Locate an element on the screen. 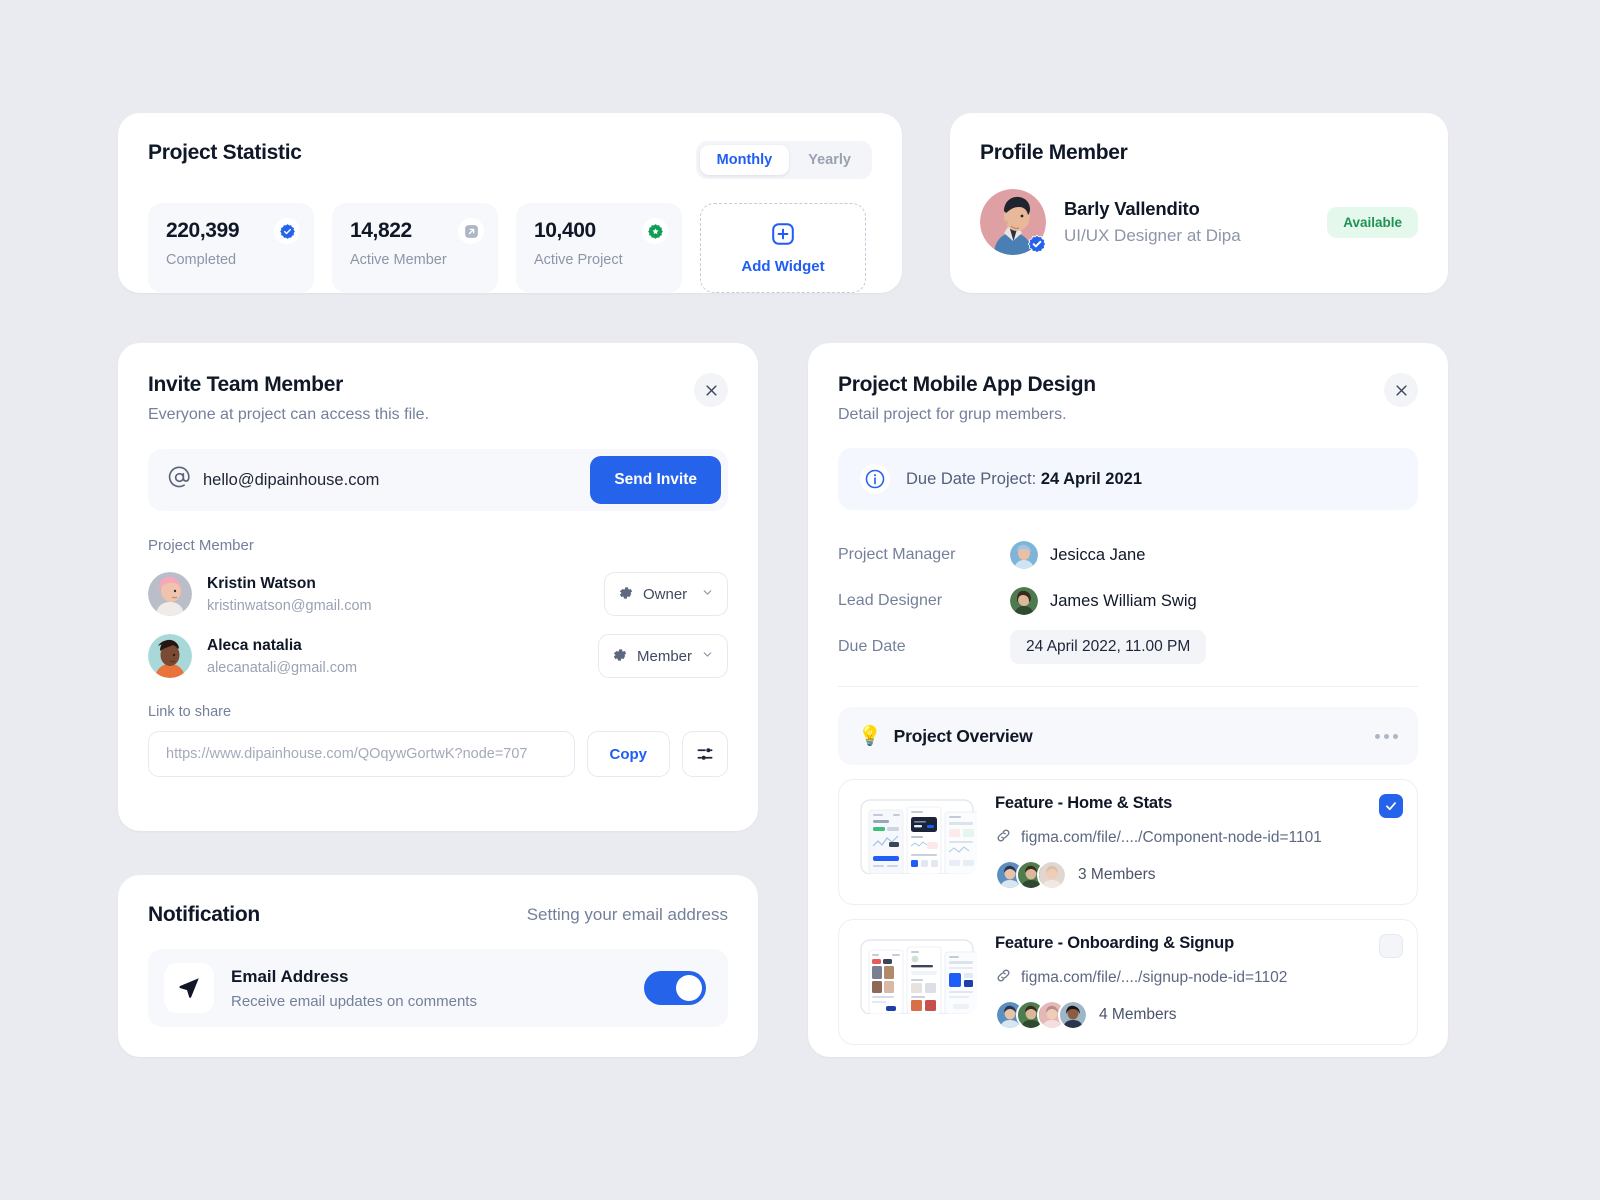  tab-monthly: Monthly is located at coordinates (744, 160).